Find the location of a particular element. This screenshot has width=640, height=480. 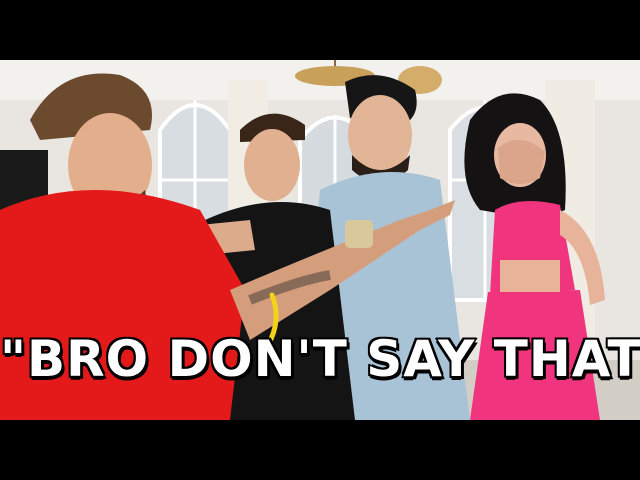

wristwatch is located at coordinates (359, 234).